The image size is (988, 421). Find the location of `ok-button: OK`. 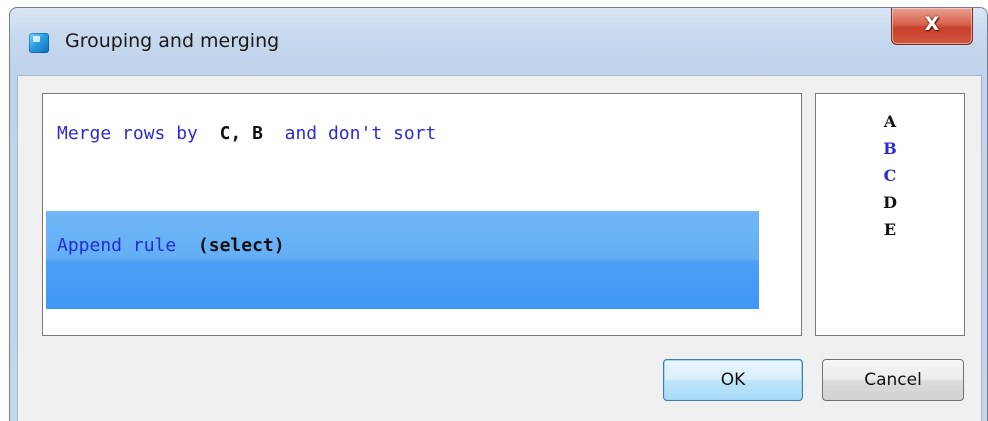

ok-button: OK is located at coordinates (733, 380).